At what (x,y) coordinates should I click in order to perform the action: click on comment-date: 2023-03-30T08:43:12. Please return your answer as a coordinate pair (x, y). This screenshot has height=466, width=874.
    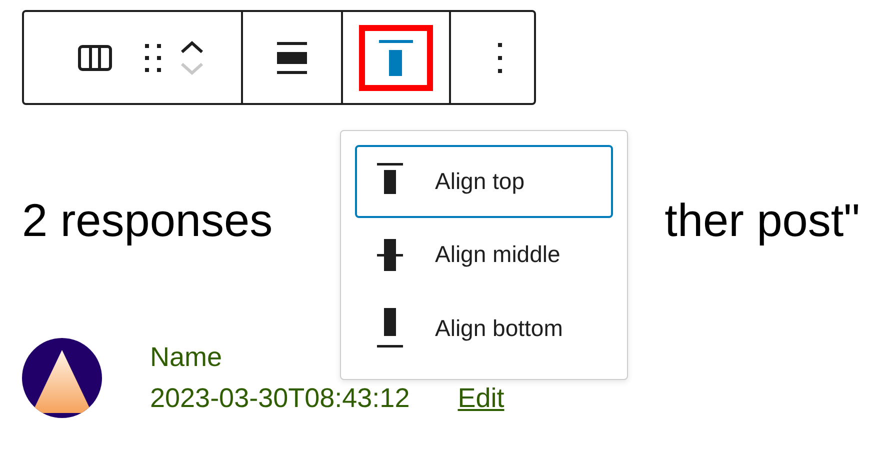
    Looking at the image, I should click on (280, 398).